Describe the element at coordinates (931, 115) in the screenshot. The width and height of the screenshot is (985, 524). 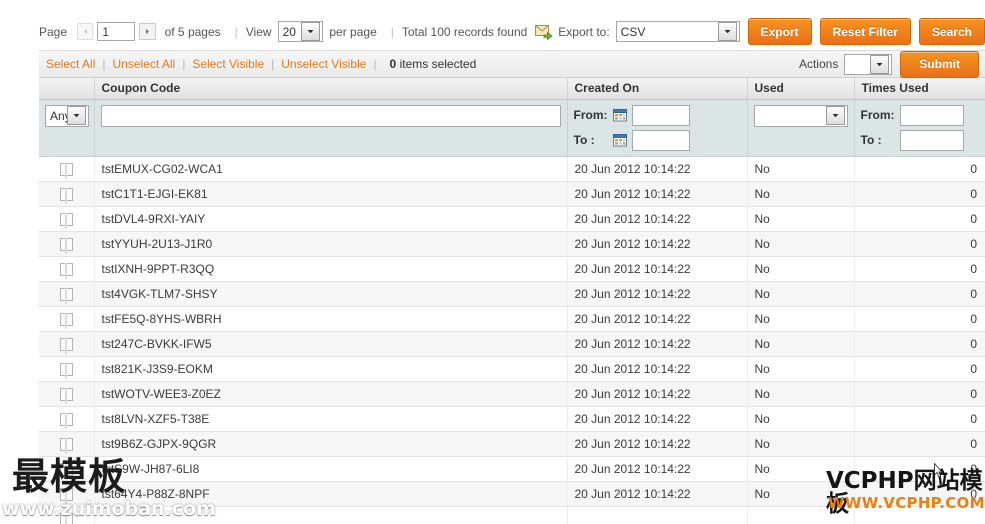
I see `times-used-from-input` at that location.